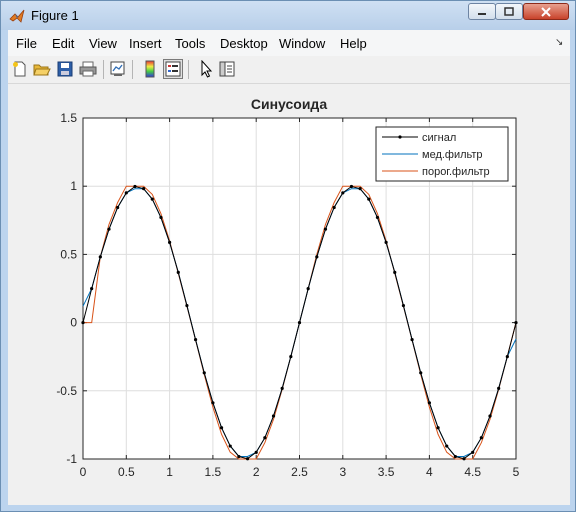 This screenshot has height=512, width=576. I want to click on dock-arrow-icon: ↘, so click(559, 42).